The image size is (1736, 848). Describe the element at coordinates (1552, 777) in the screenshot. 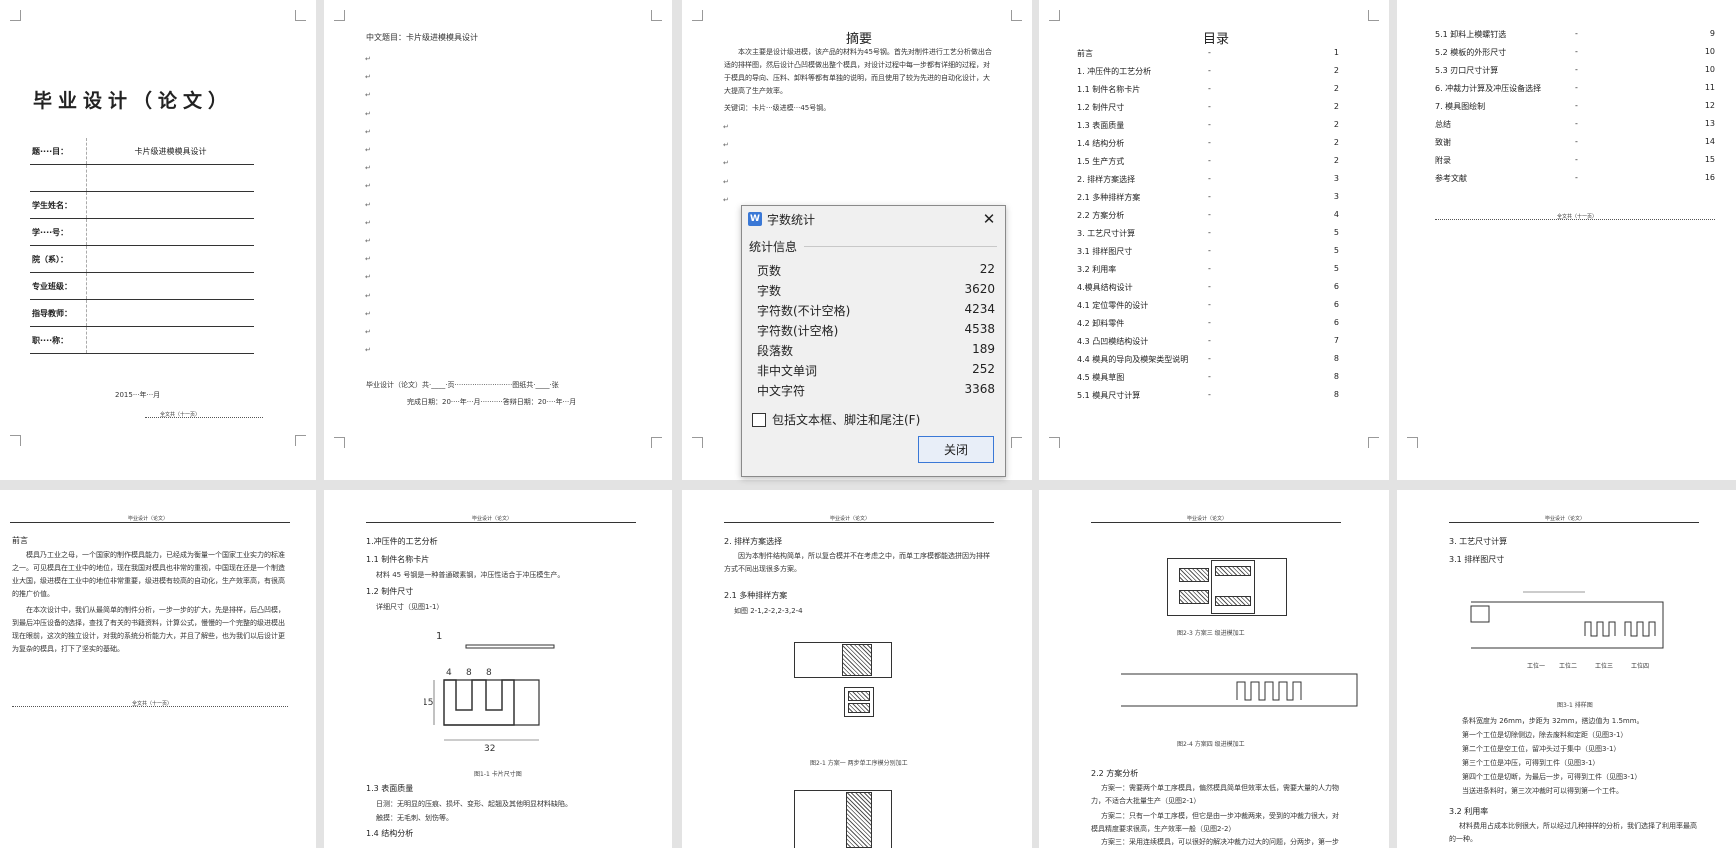

I see `section-text: 第四个工位是切断，为最后一步，可得到工件（见图3-1）` at that location.